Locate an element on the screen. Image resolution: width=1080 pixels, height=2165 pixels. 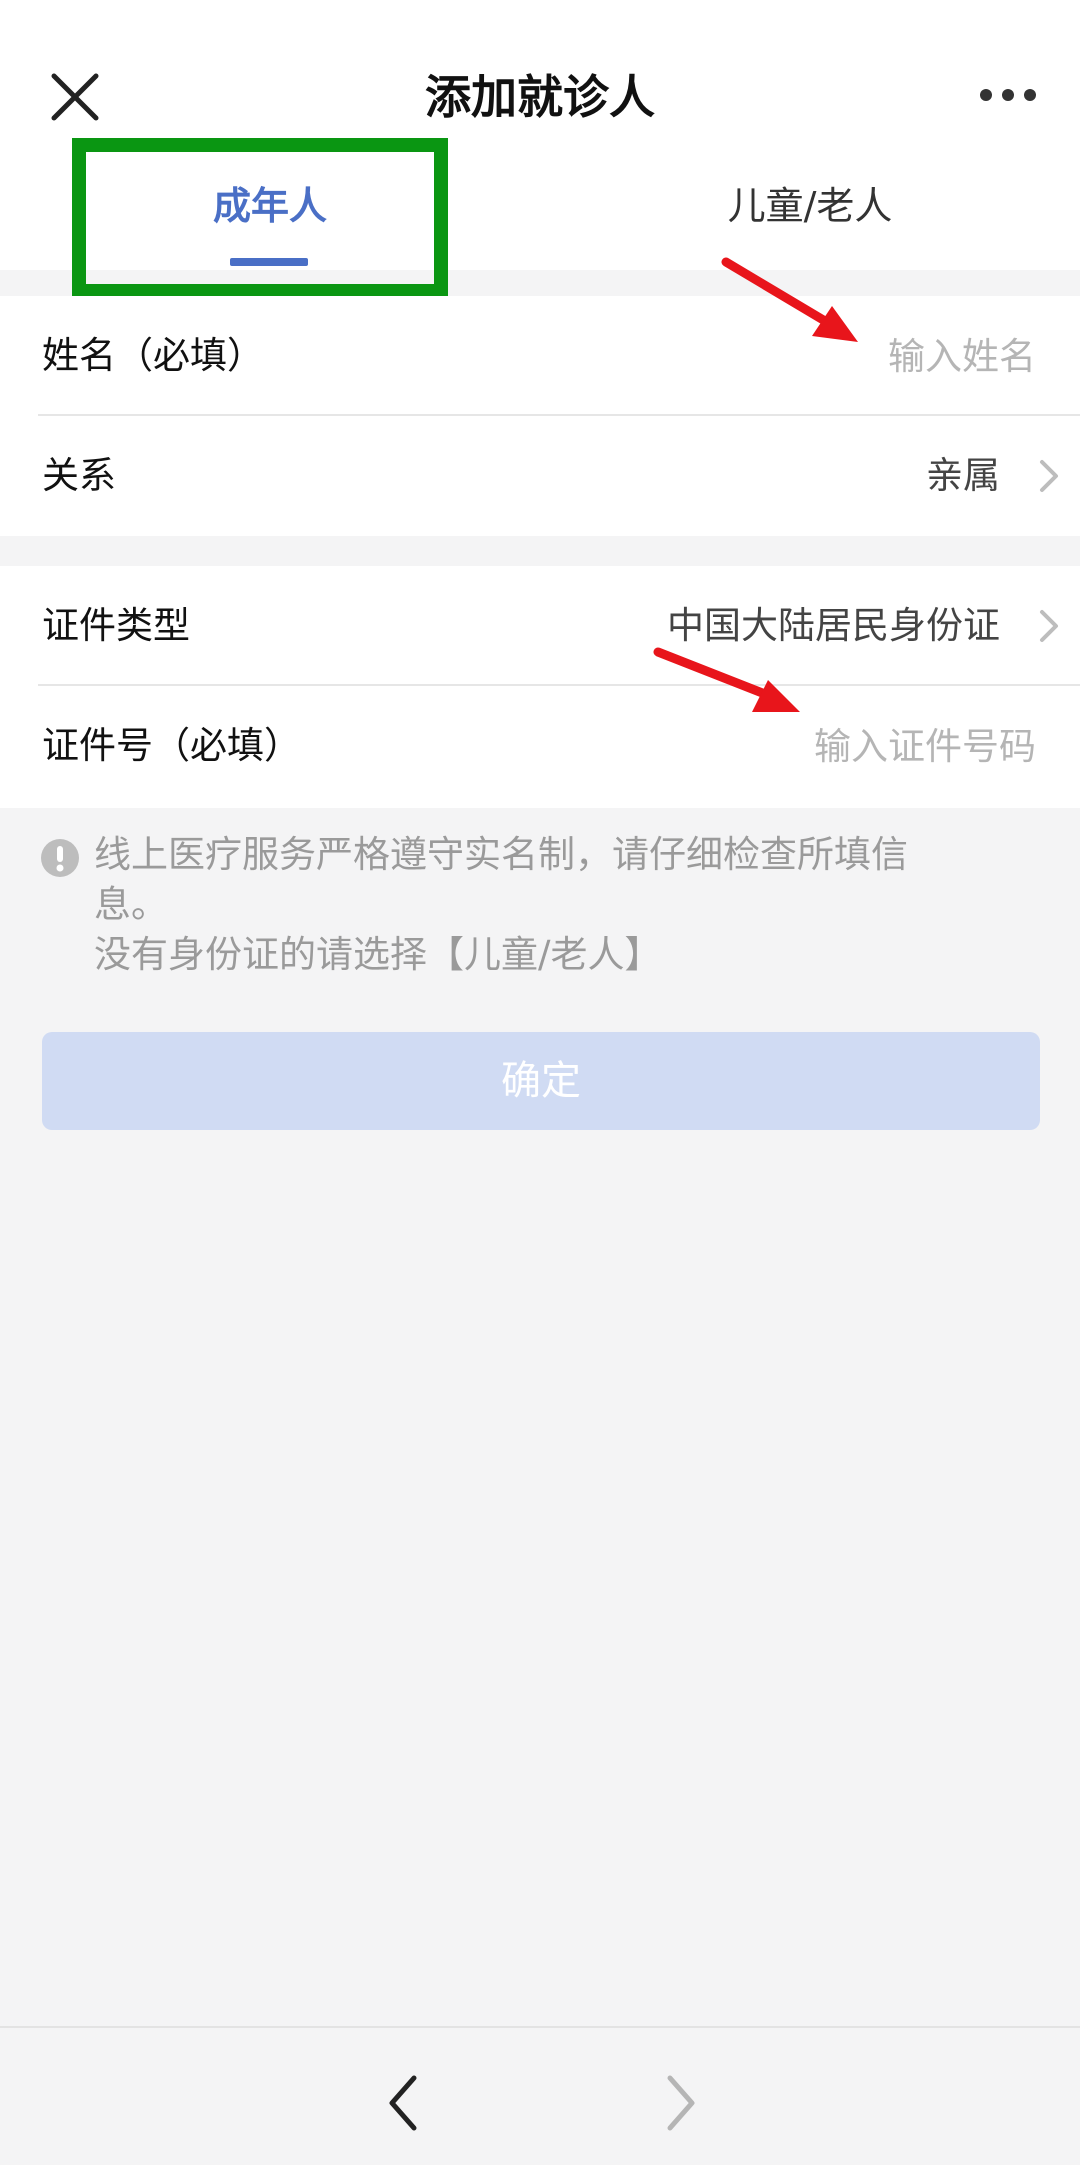
bottom-nav-bar is located at coordinates (540, 2095).